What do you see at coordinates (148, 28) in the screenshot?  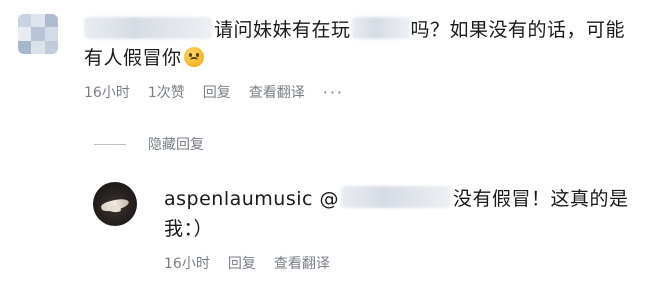 I see `blurred-username` at bounding box center [148, 28].